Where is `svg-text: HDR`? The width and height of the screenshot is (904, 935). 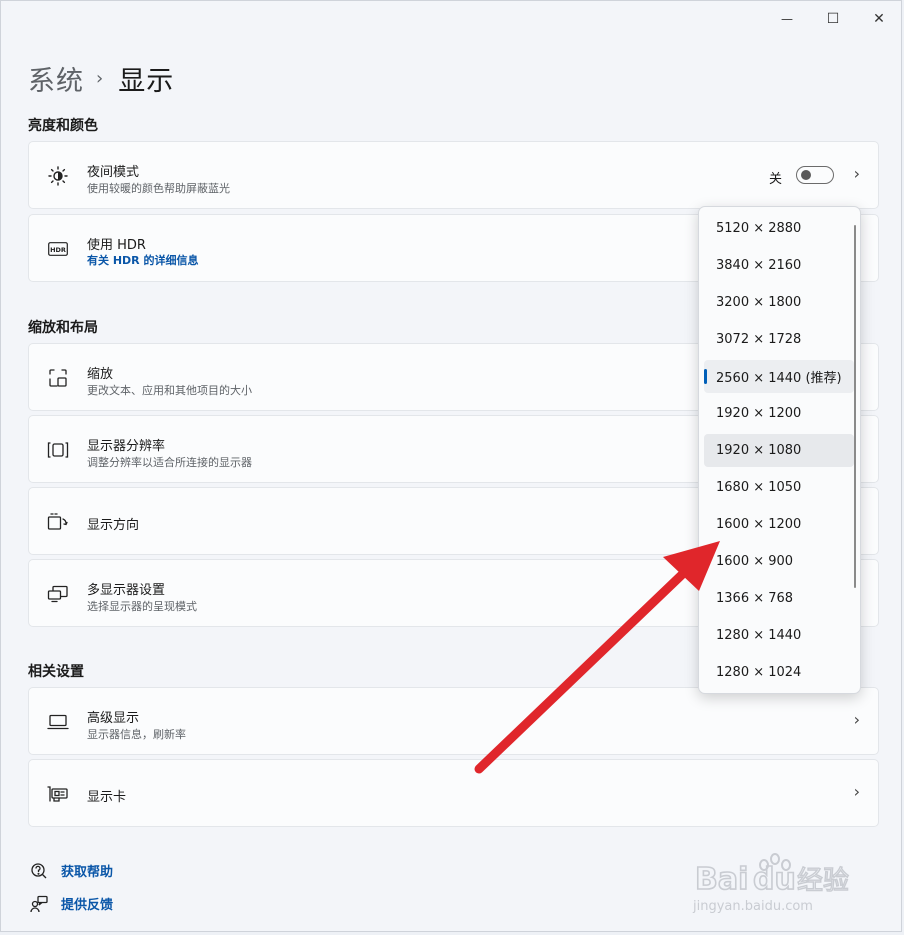
svg-text: HDR is located at coordinates (58, 250).